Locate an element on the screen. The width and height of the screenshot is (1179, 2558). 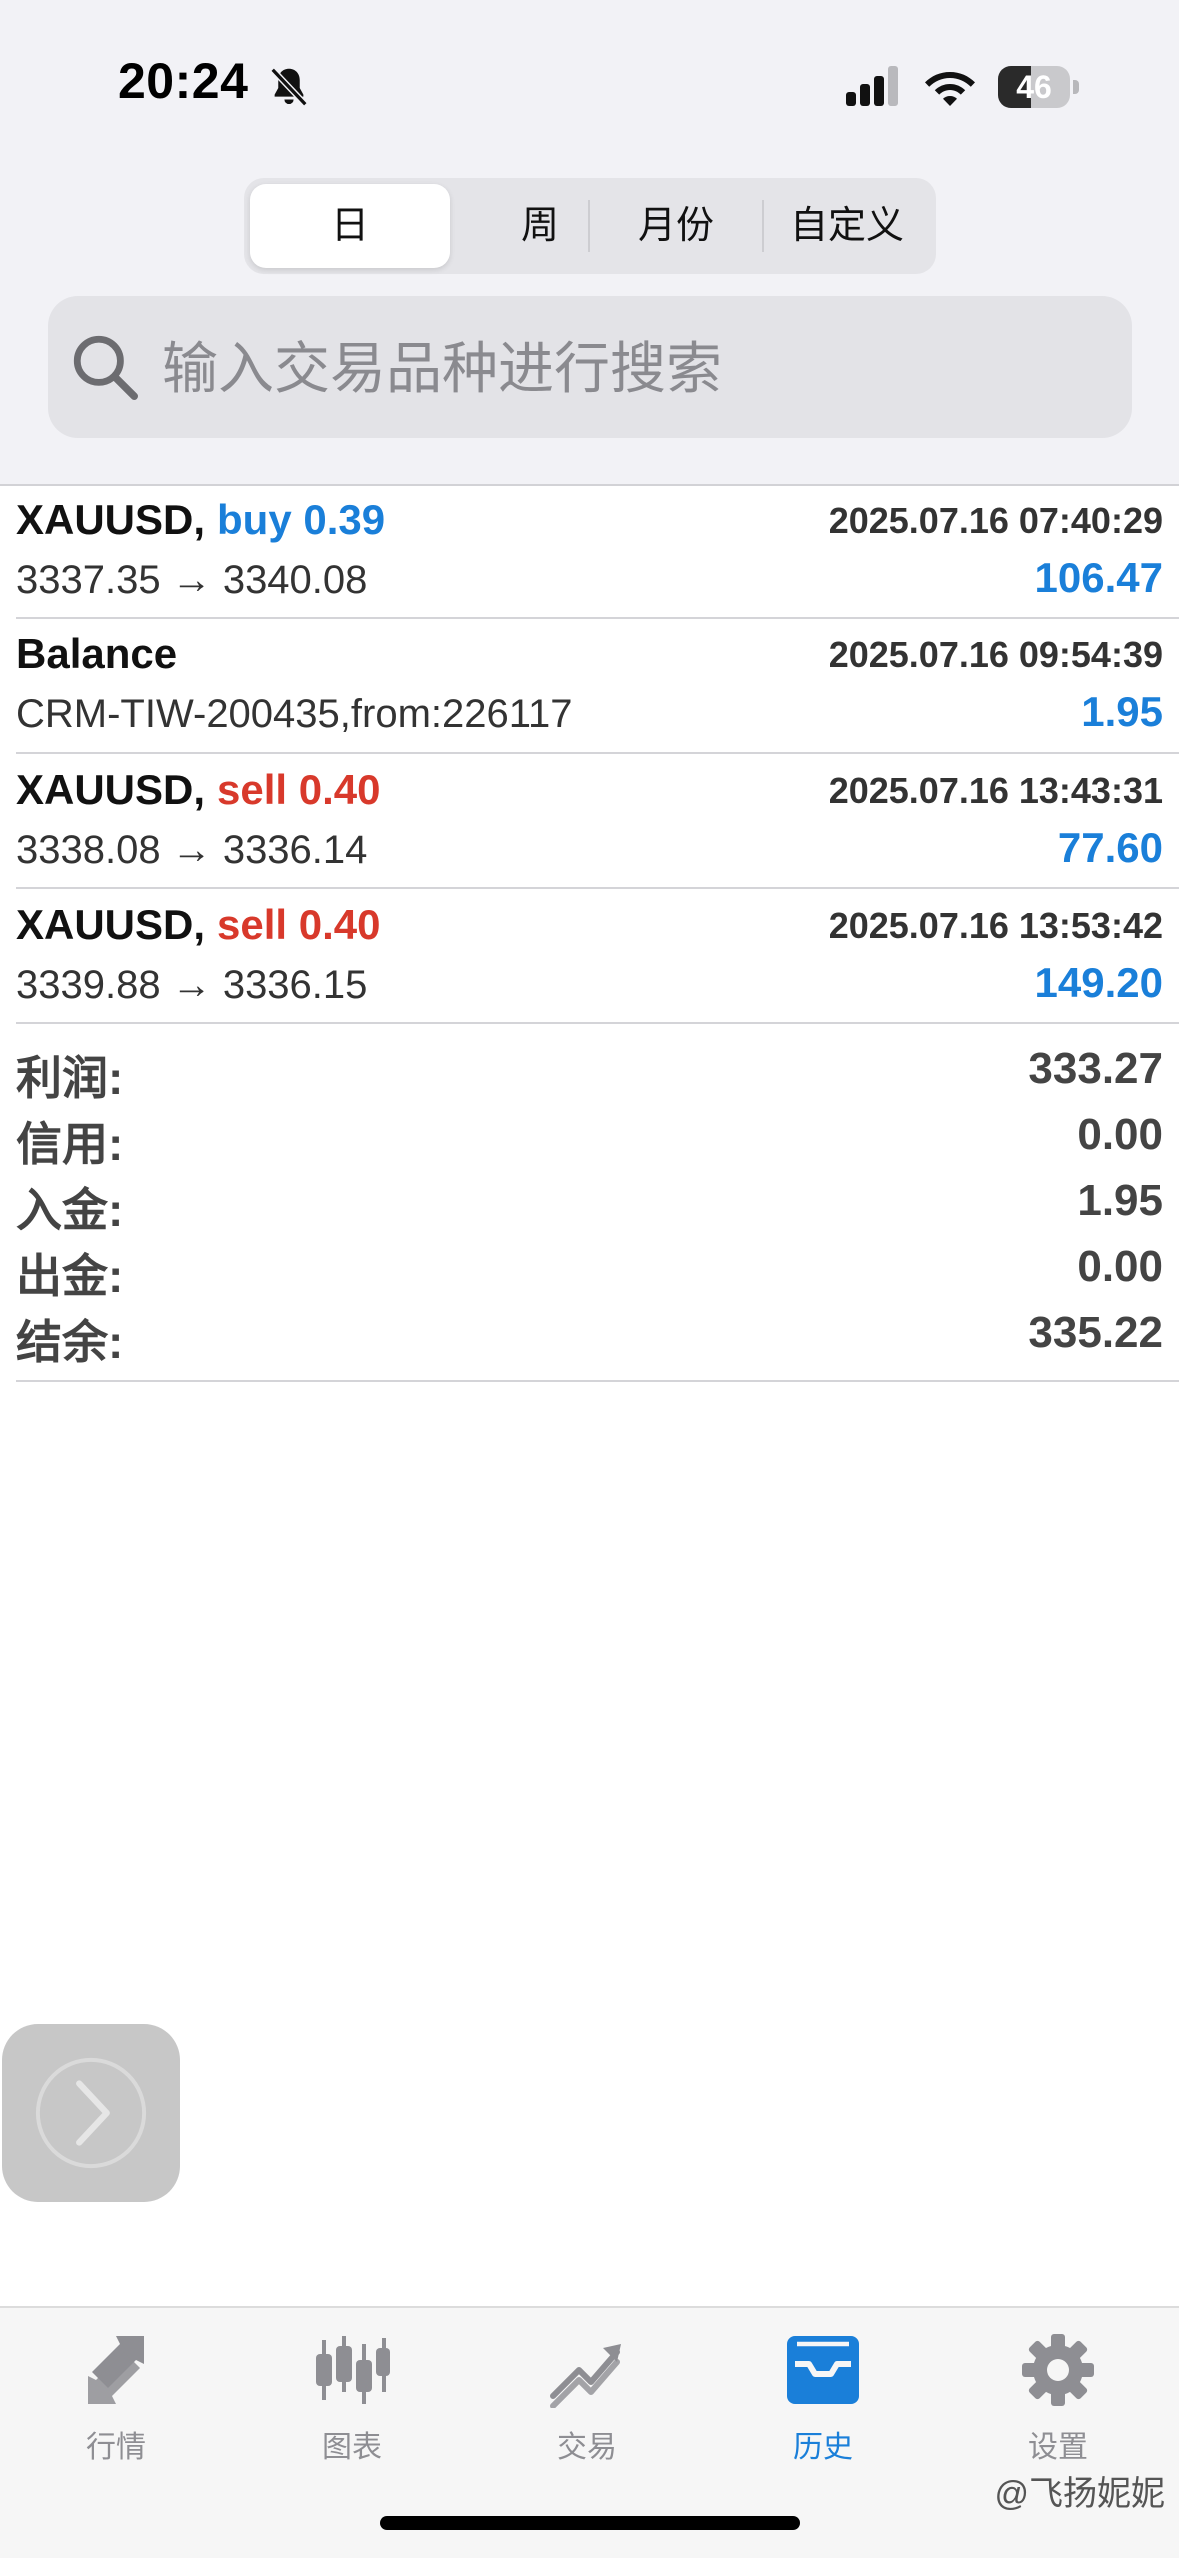
tab-label: 图表 is located at coordinates (352, 2447).